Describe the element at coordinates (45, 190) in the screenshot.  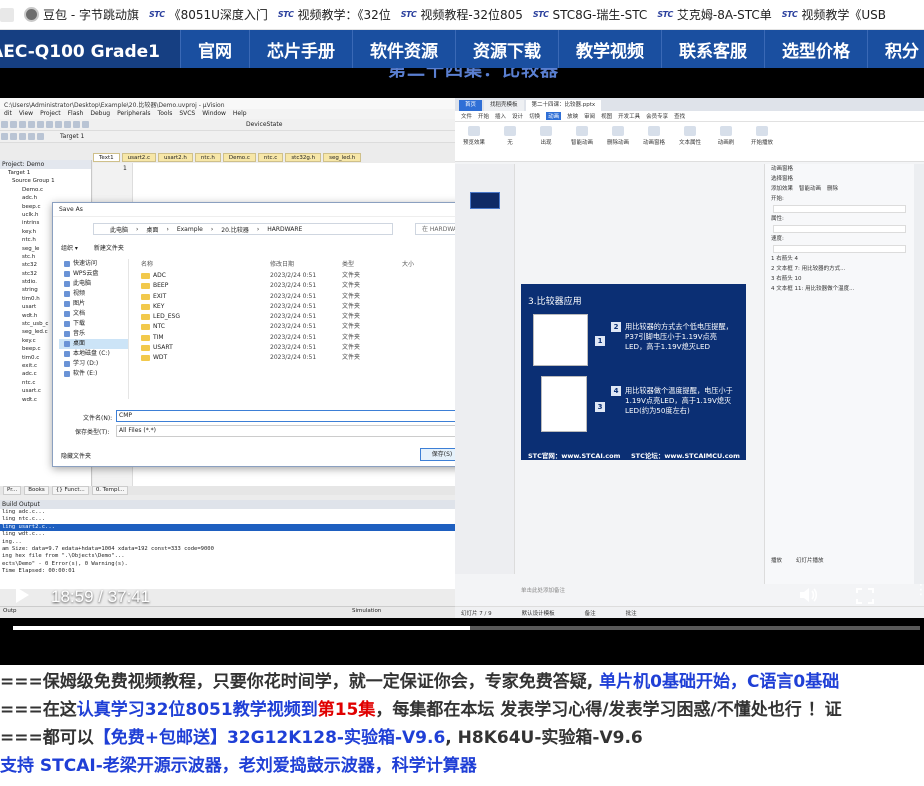
I see `tree-item: Demo.c` at that location.